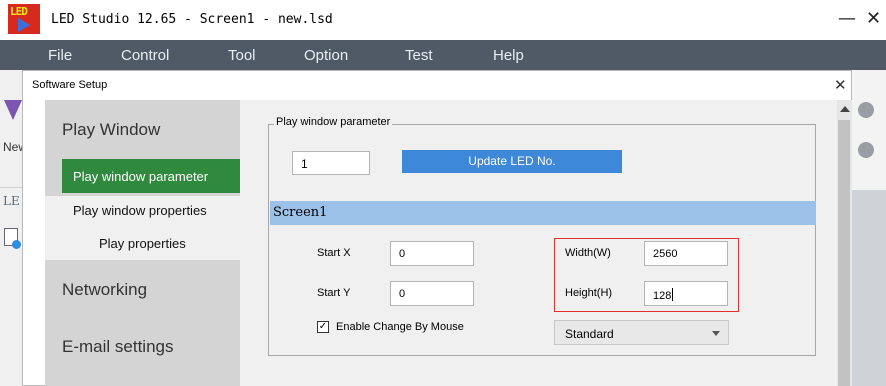 The height and width of the screenshot is (386, 886). Describe the element at coordinates (334, 253) in the screenshot. I see `start-x-label: Start X` at that location.